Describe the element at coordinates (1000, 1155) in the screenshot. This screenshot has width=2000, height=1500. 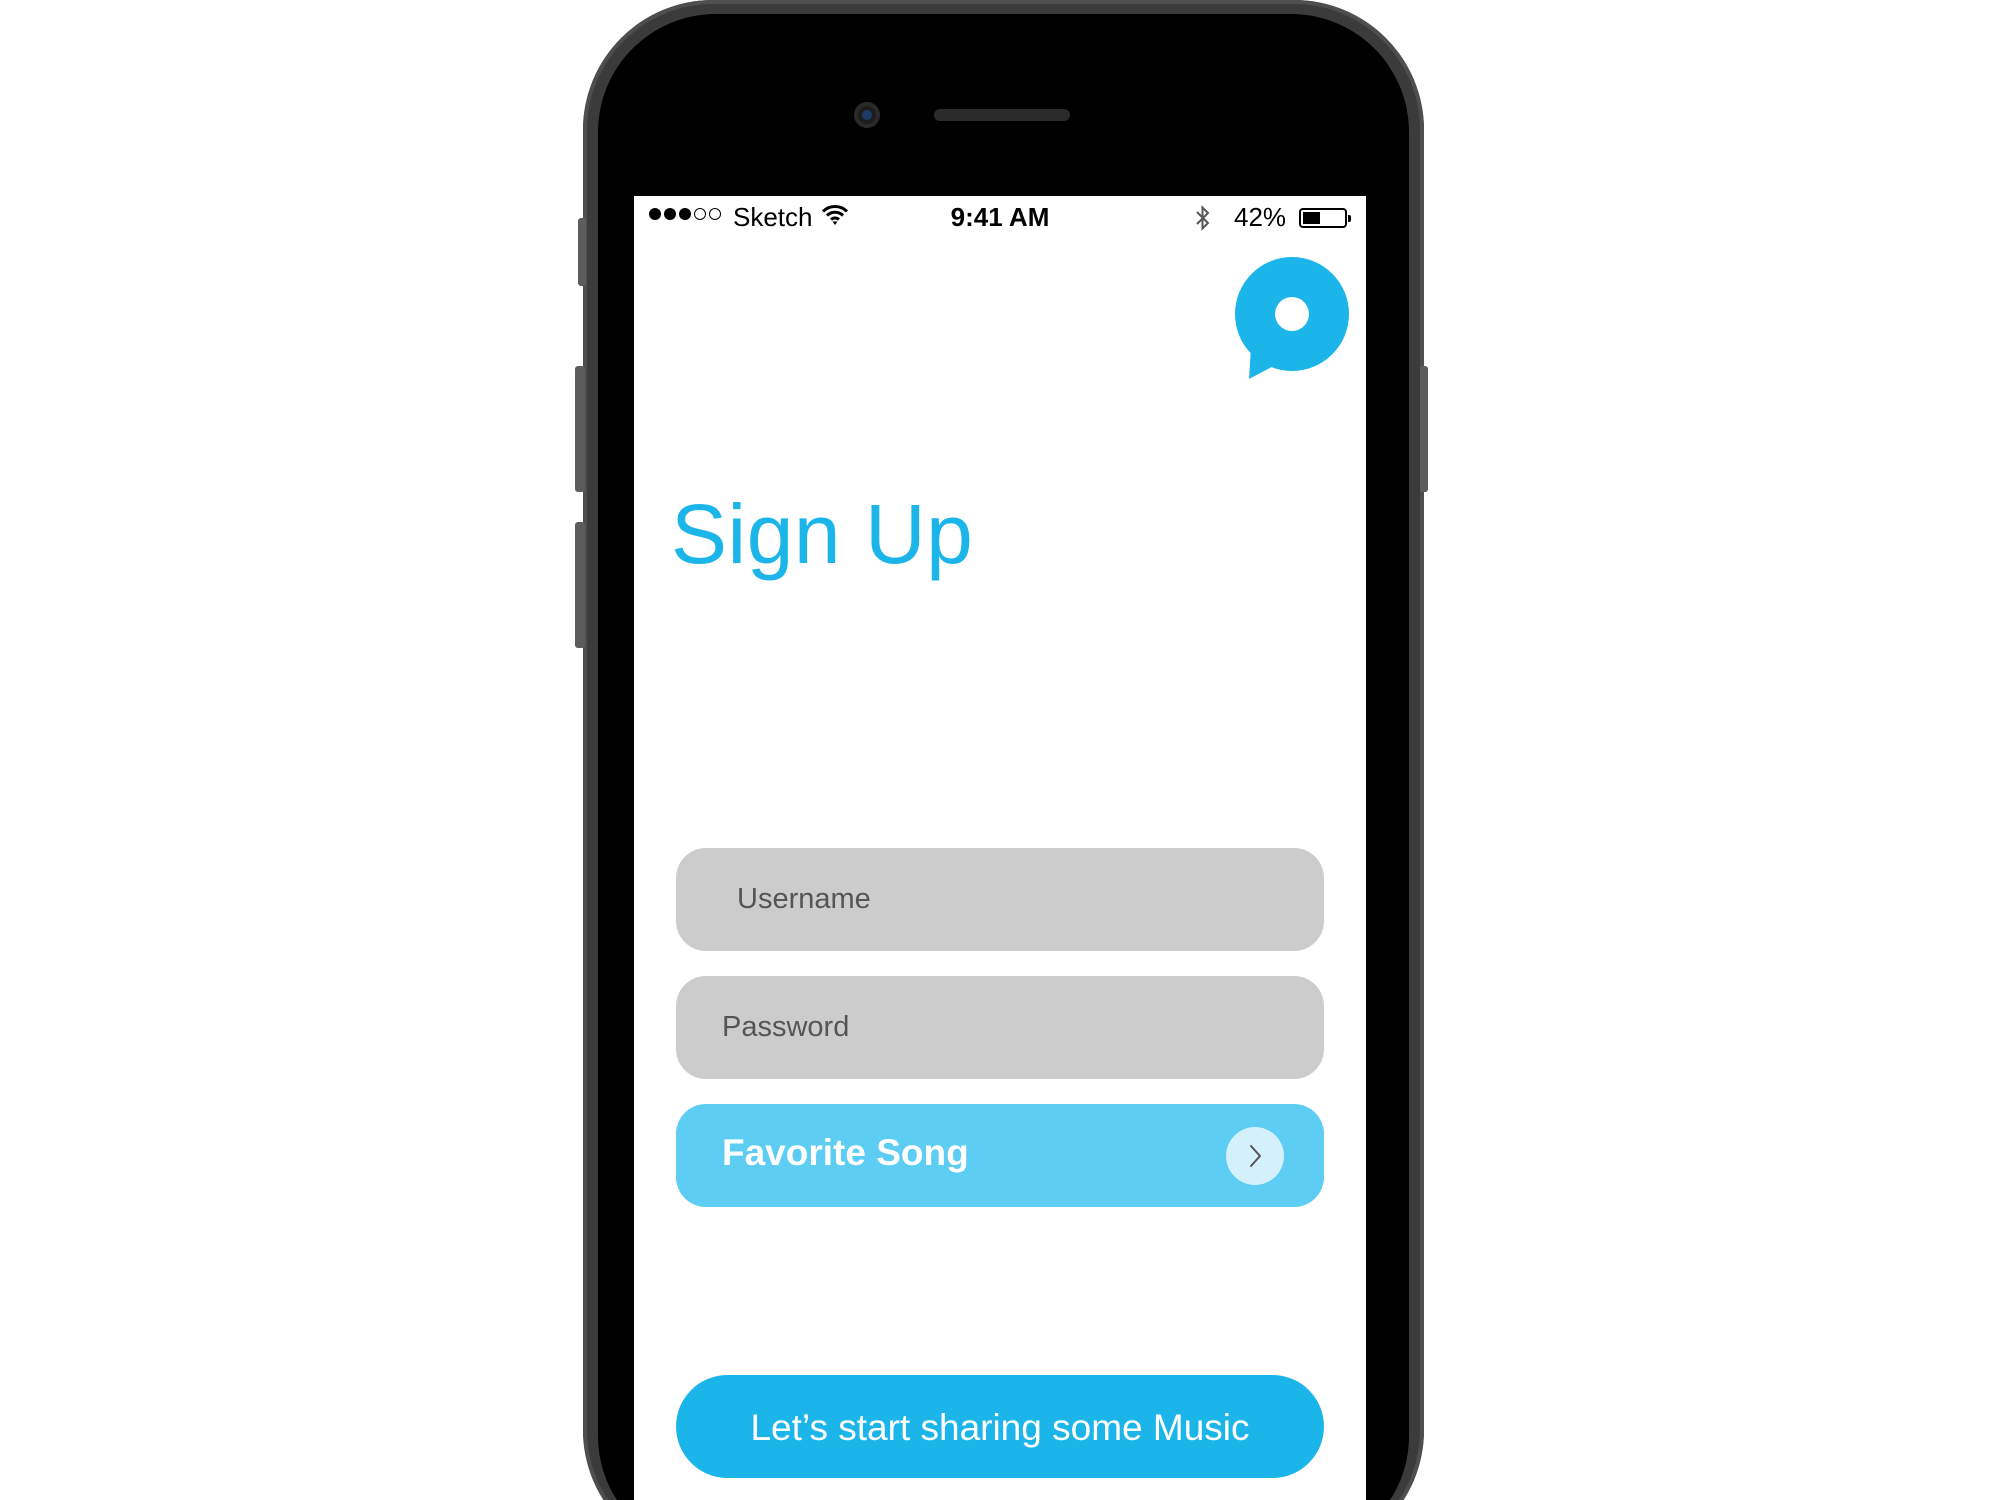
I see `favorite-song-button: Favorite Song` at that location.